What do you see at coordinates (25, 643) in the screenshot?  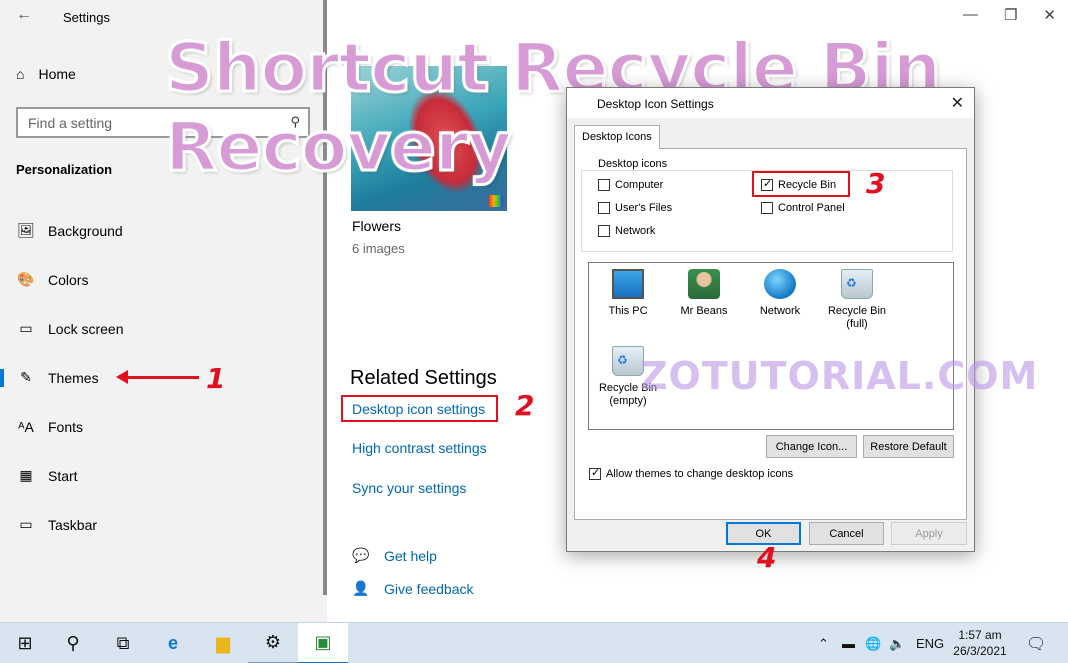 I see `start-windows-icon: ⊞` at bounding box center [25, 643].